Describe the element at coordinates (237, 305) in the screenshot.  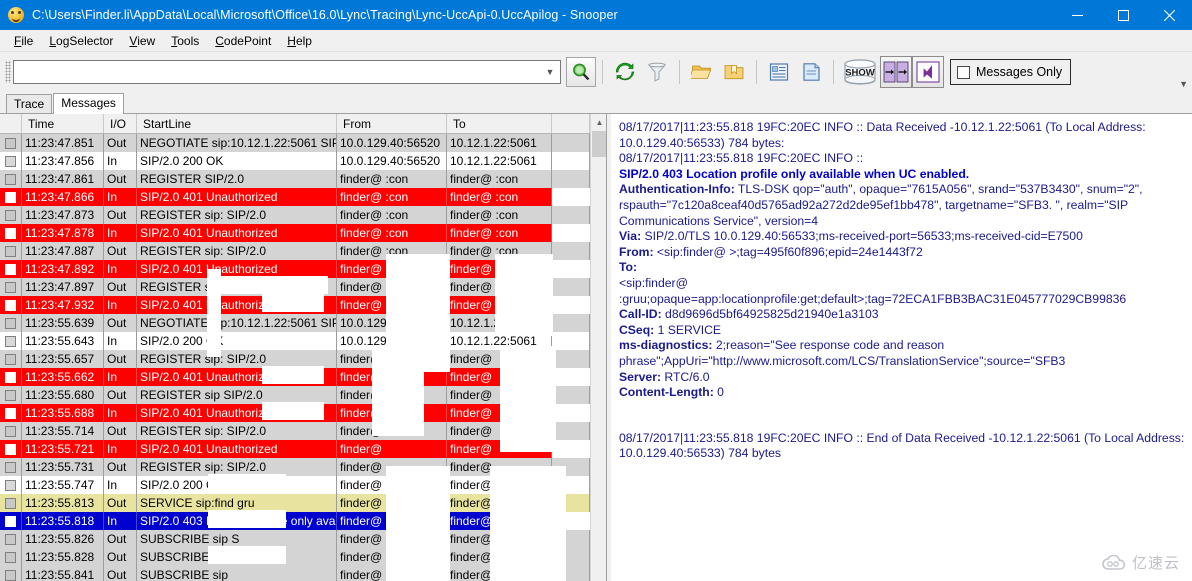
I see `cell-startline: SIP/2.0 401 Unauthorized` at that location.